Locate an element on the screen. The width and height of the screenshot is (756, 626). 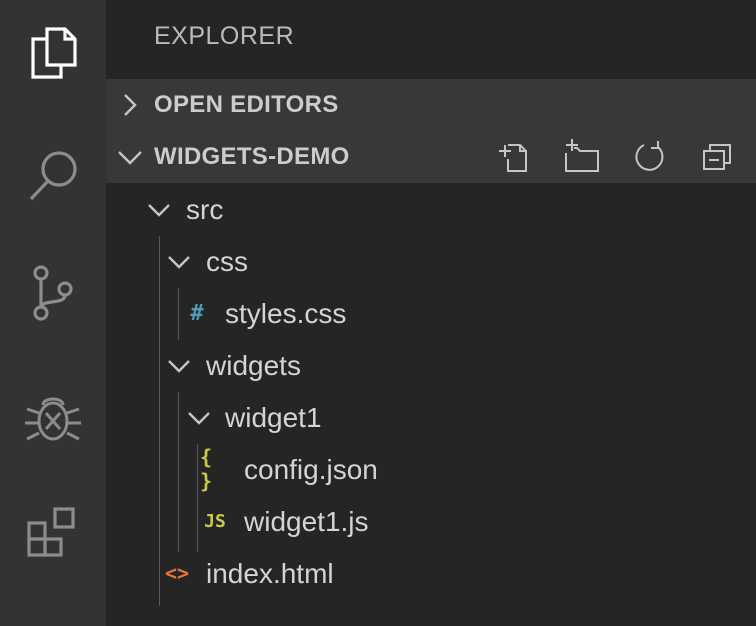
workspace-header: WIDGETS-DEMO is located at coordinates (431, 157).